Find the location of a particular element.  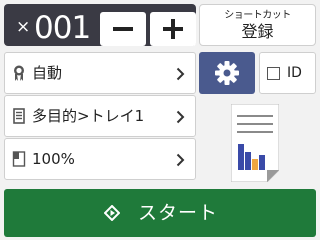

copy-count-value: 001 is located at coordinates (62, 28).